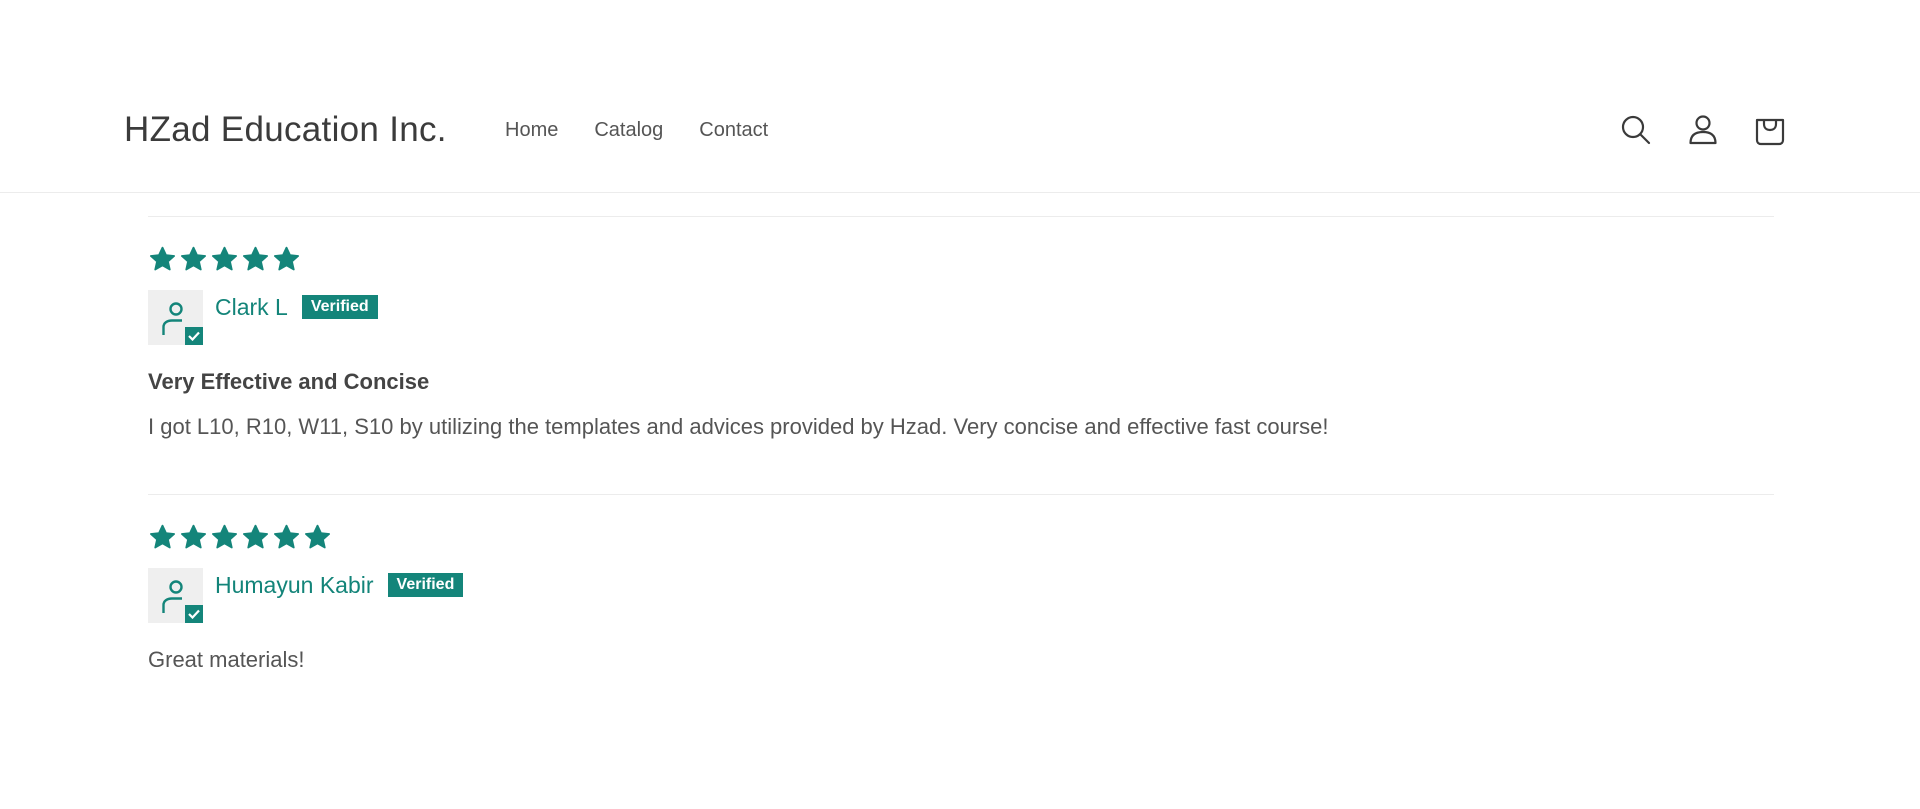 The image size is (1920, 809). Describe the element at coordinates (1770, 130) in the screenshot. I see `cart-icon` at that location.